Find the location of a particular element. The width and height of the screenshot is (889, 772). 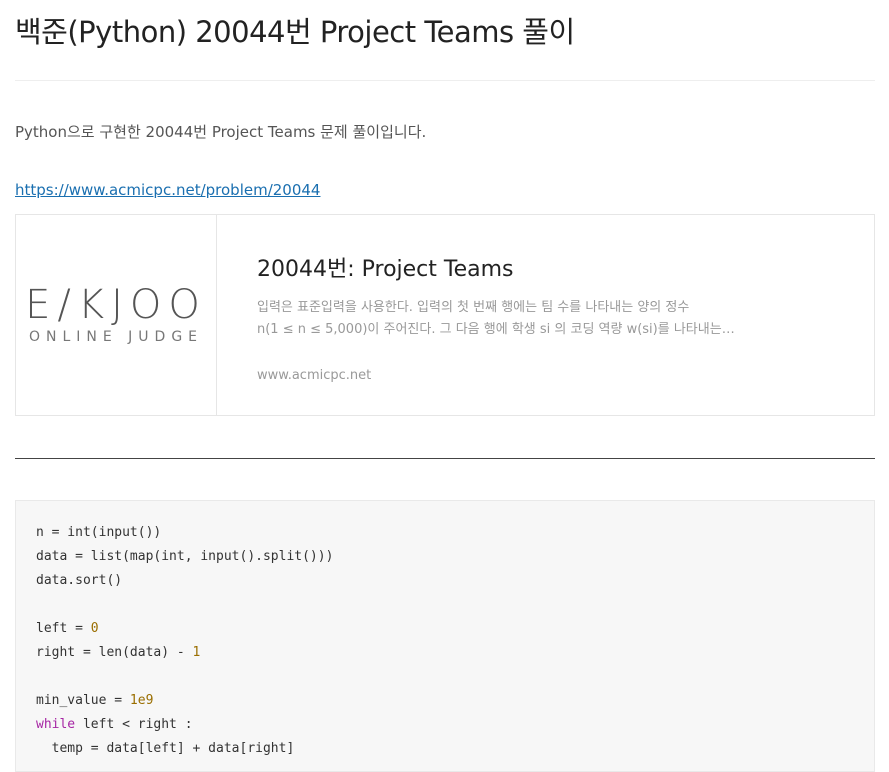

code-line: temp = data[left] + data[right] is located at coordinates (165, 748).